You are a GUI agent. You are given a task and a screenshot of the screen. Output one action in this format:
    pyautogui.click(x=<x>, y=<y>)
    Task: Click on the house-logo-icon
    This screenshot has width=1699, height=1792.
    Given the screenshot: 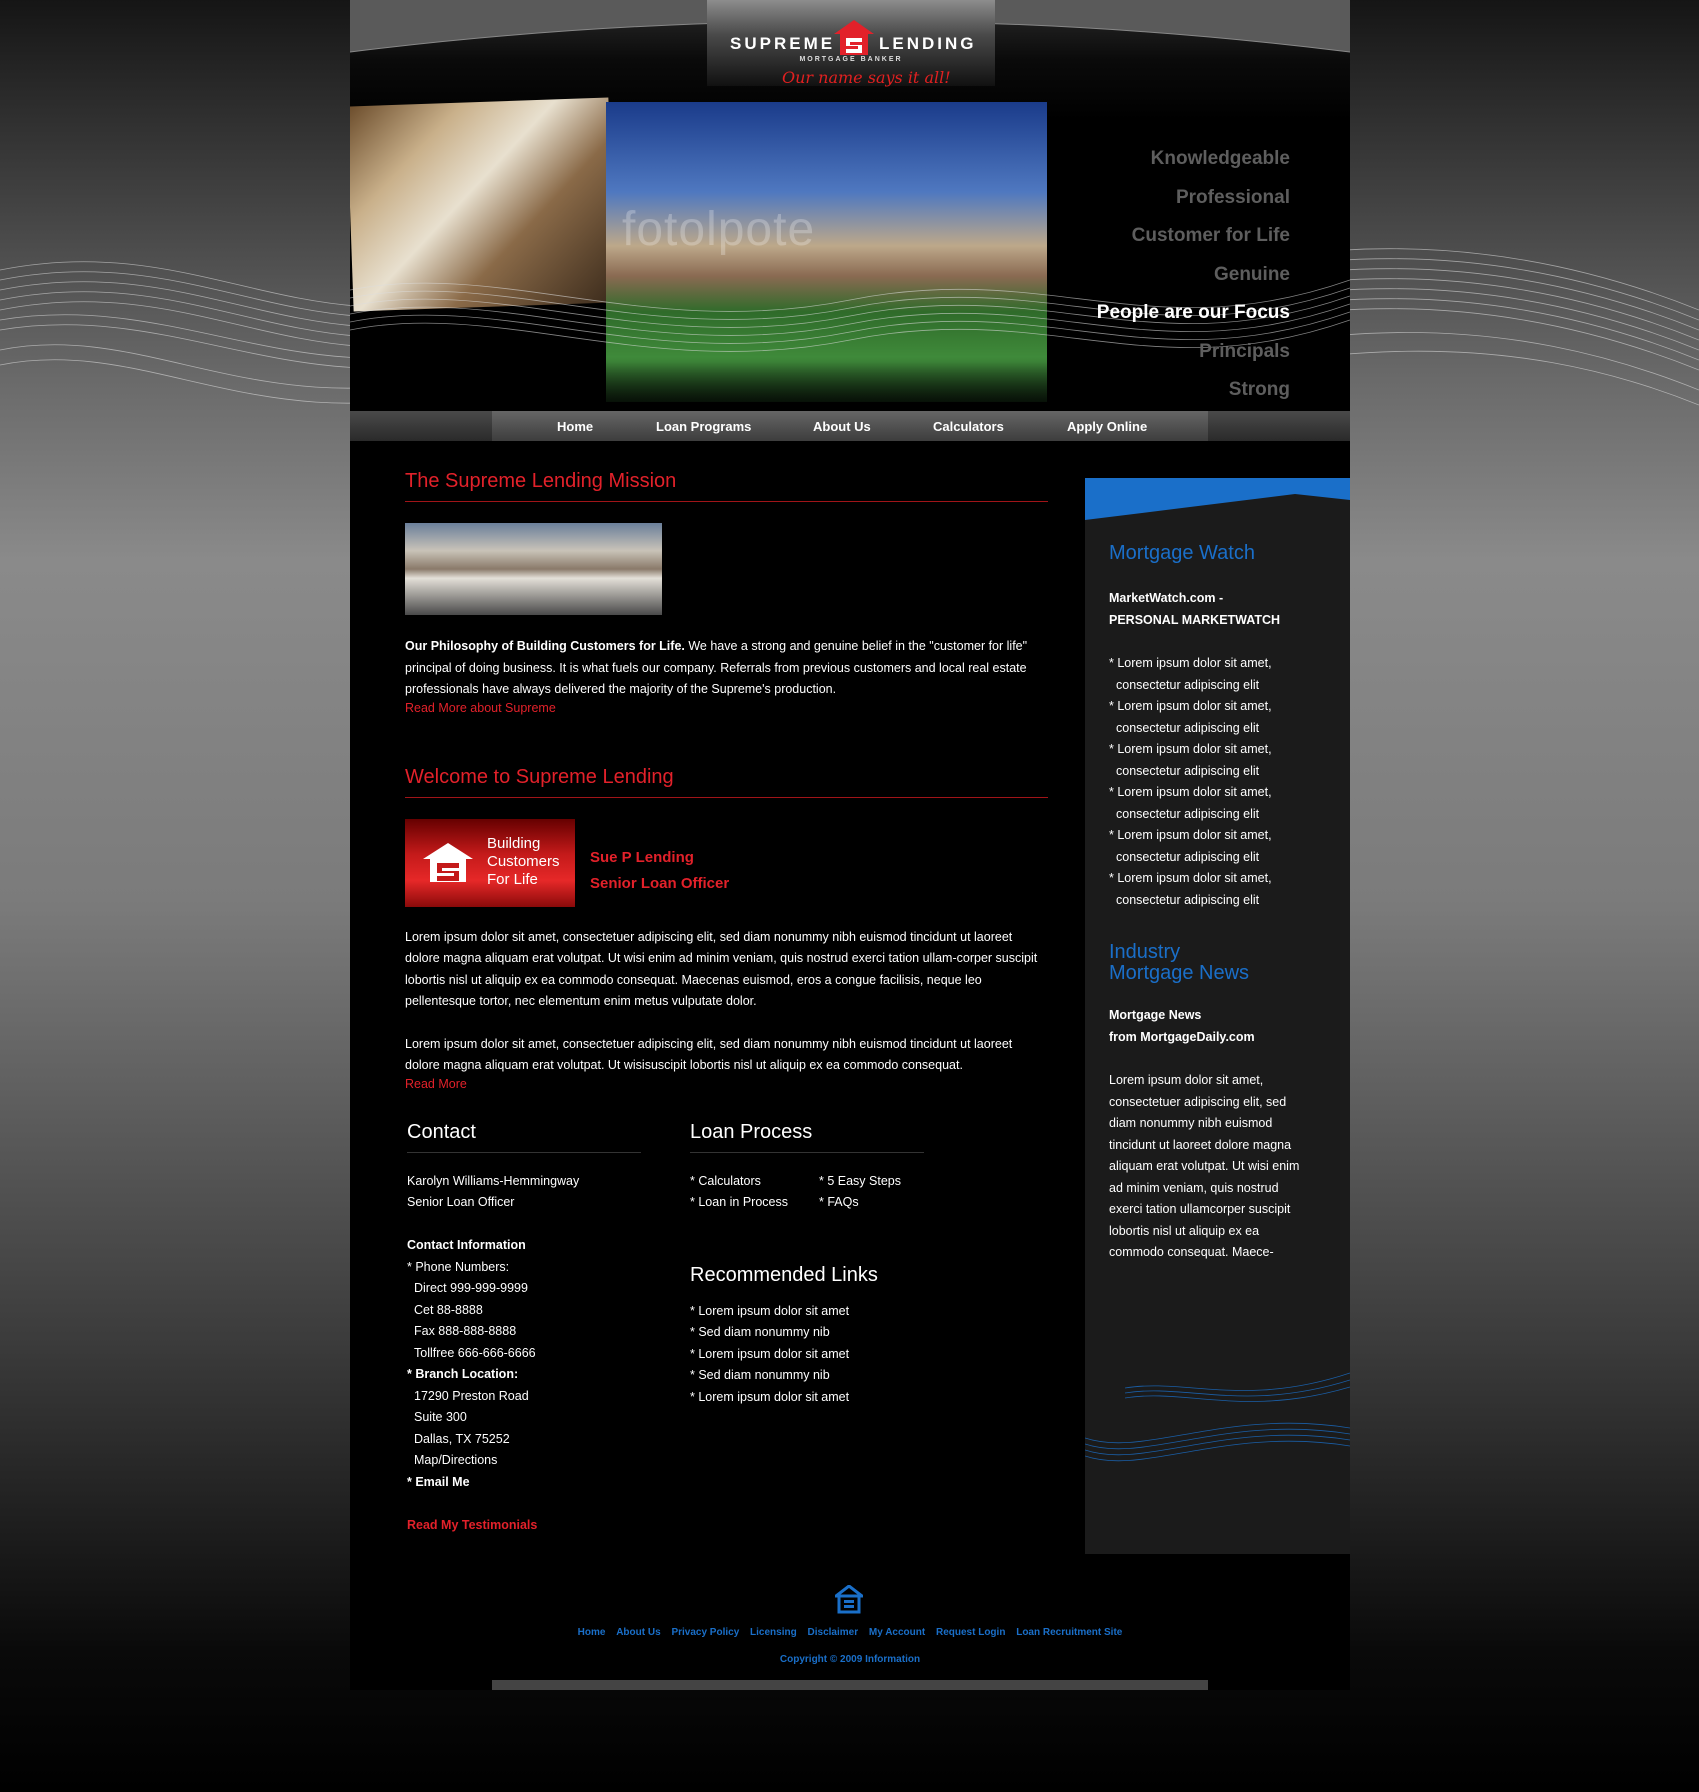 What is the action you would take?
    pyautogui.click(x=854, y=37)
    